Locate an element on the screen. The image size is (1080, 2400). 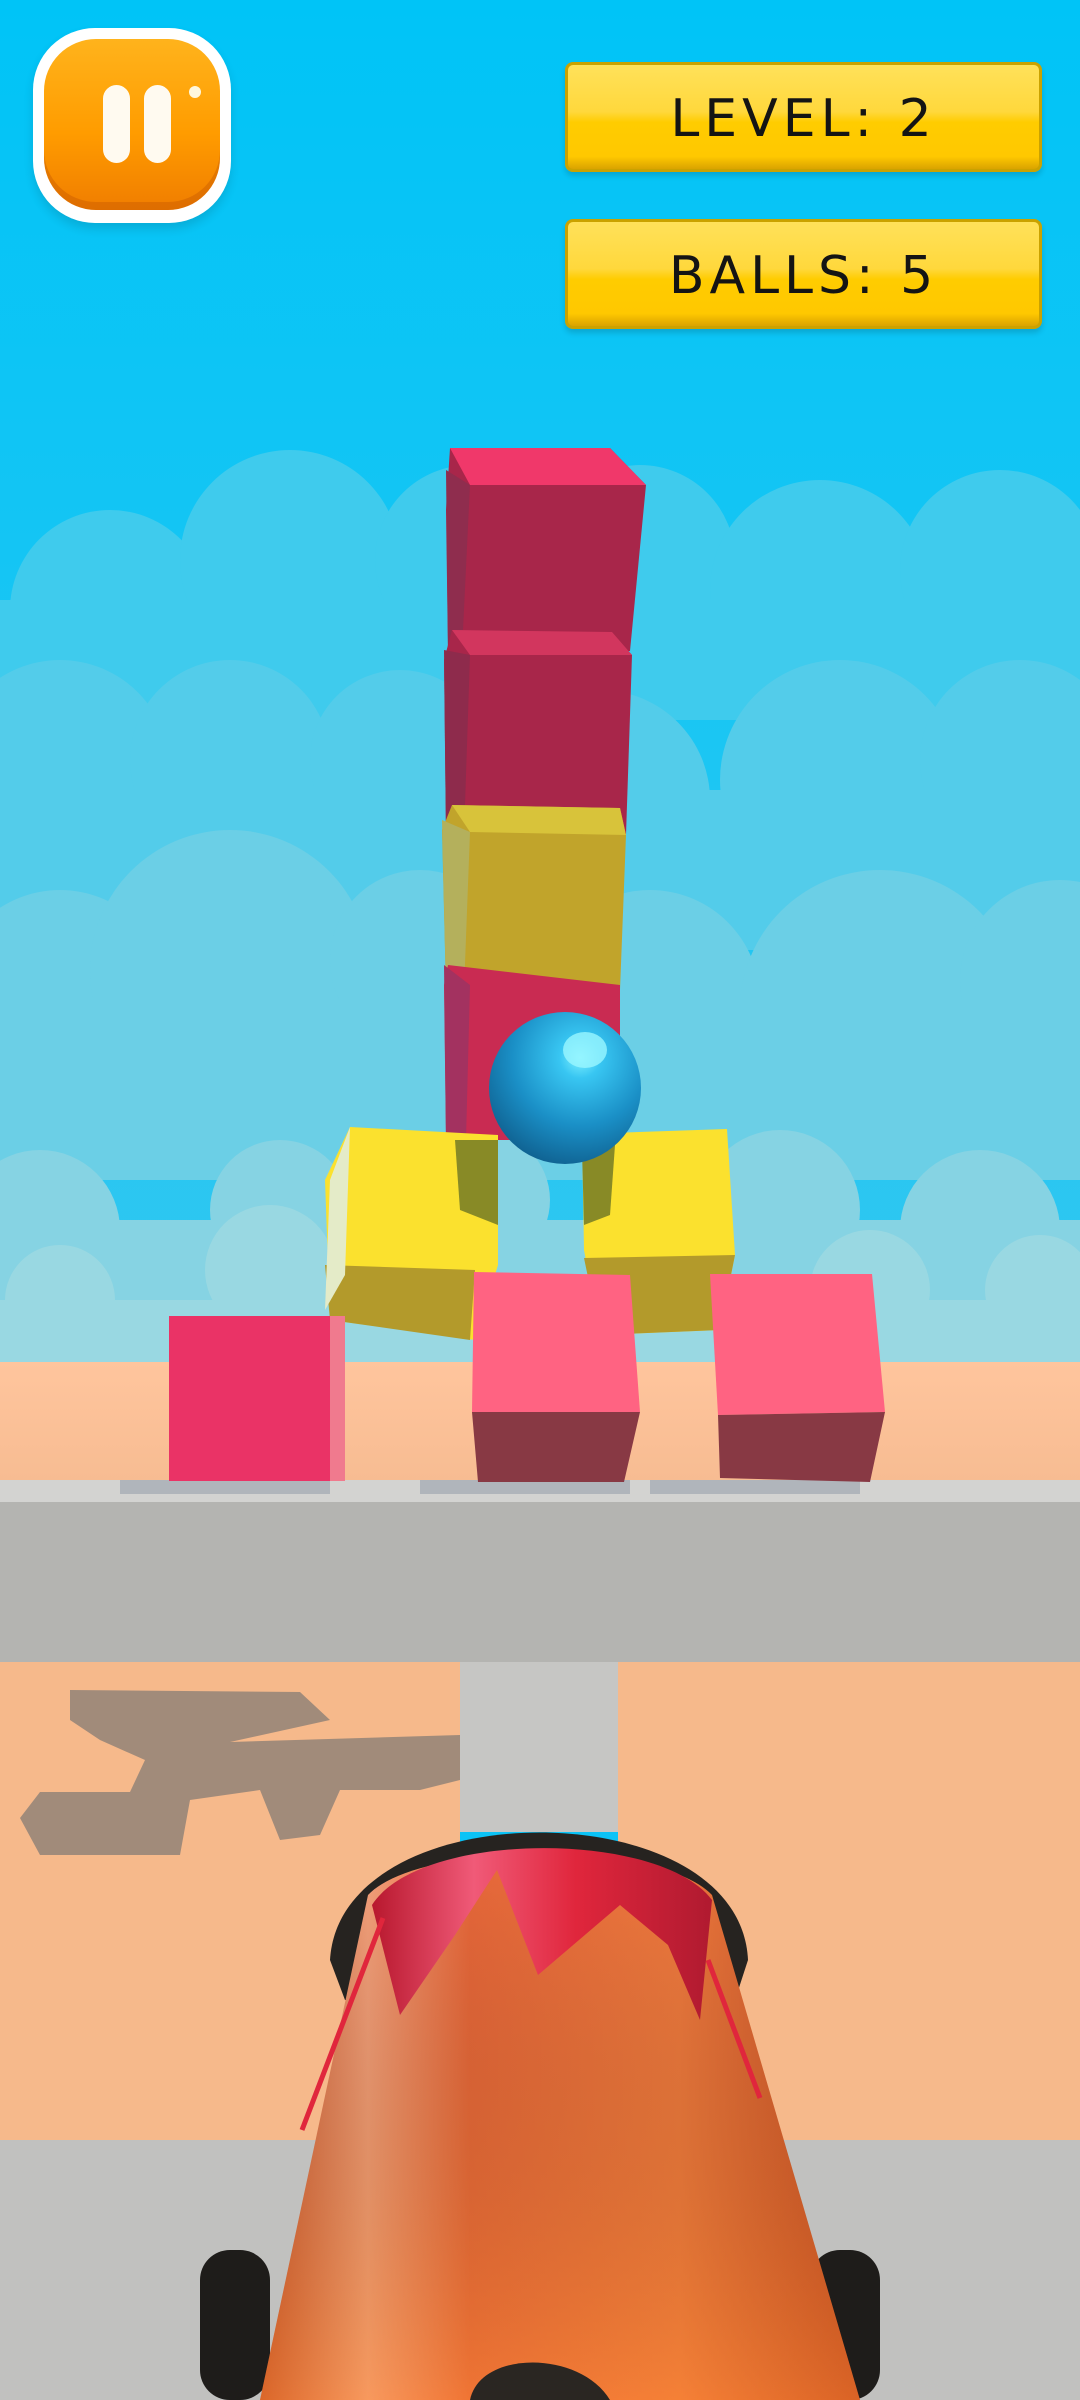
balls-counter: BALLS: 5 is located at coordinates (803, 274).